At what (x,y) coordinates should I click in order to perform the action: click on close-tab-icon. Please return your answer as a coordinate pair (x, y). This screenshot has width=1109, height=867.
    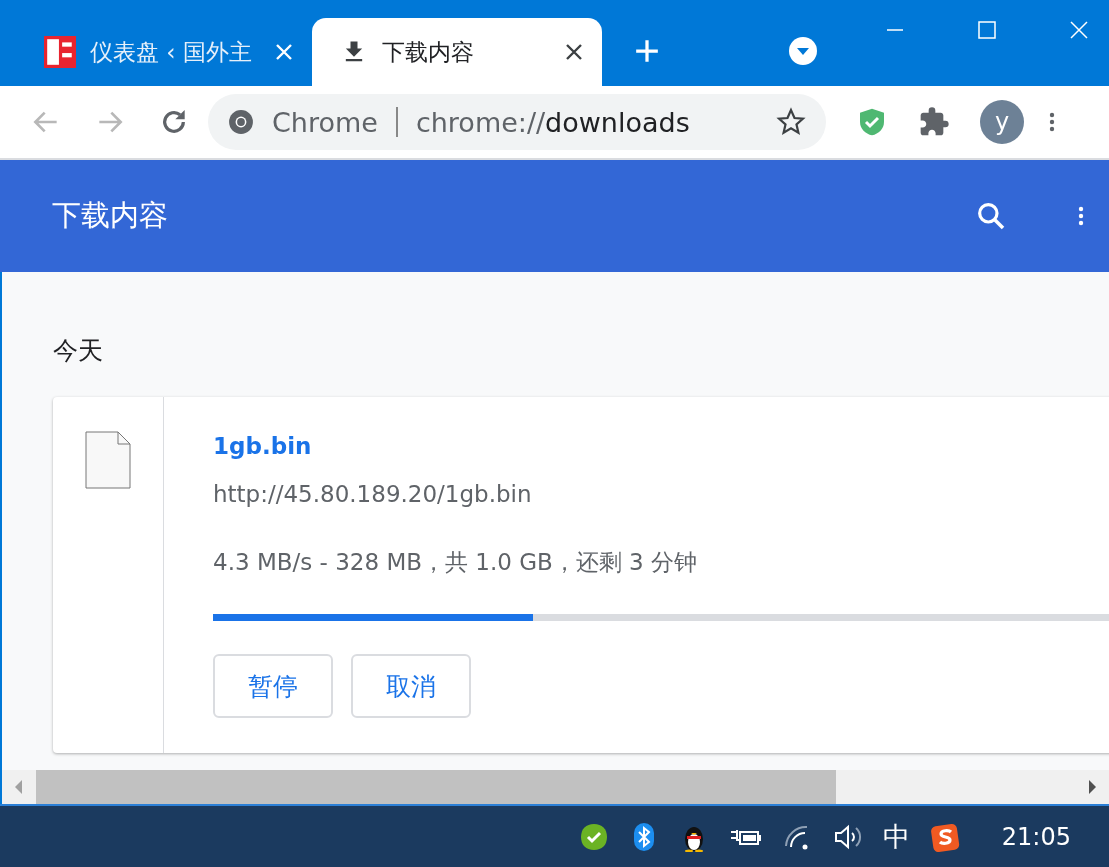
    Looking at the image, I should click on (574, 52).